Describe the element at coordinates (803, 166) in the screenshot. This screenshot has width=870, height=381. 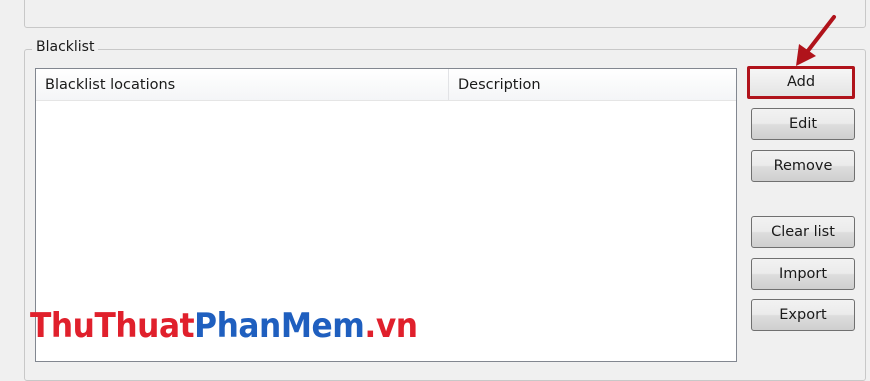
I see `remove-button: Remove` at that location.